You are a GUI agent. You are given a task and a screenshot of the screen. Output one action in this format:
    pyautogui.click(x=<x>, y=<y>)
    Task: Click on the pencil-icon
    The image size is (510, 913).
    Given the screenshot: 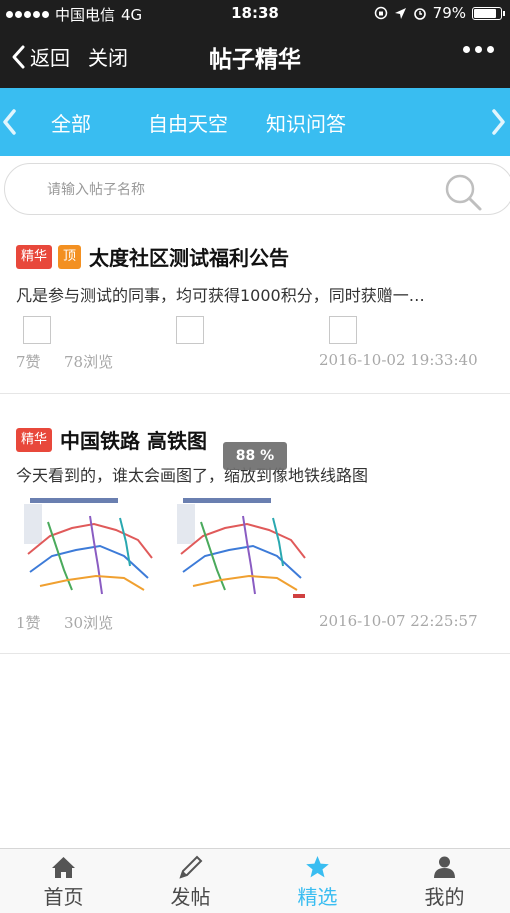 What is the action you would take?
    pyautogui.click(x=191, y=867)
    